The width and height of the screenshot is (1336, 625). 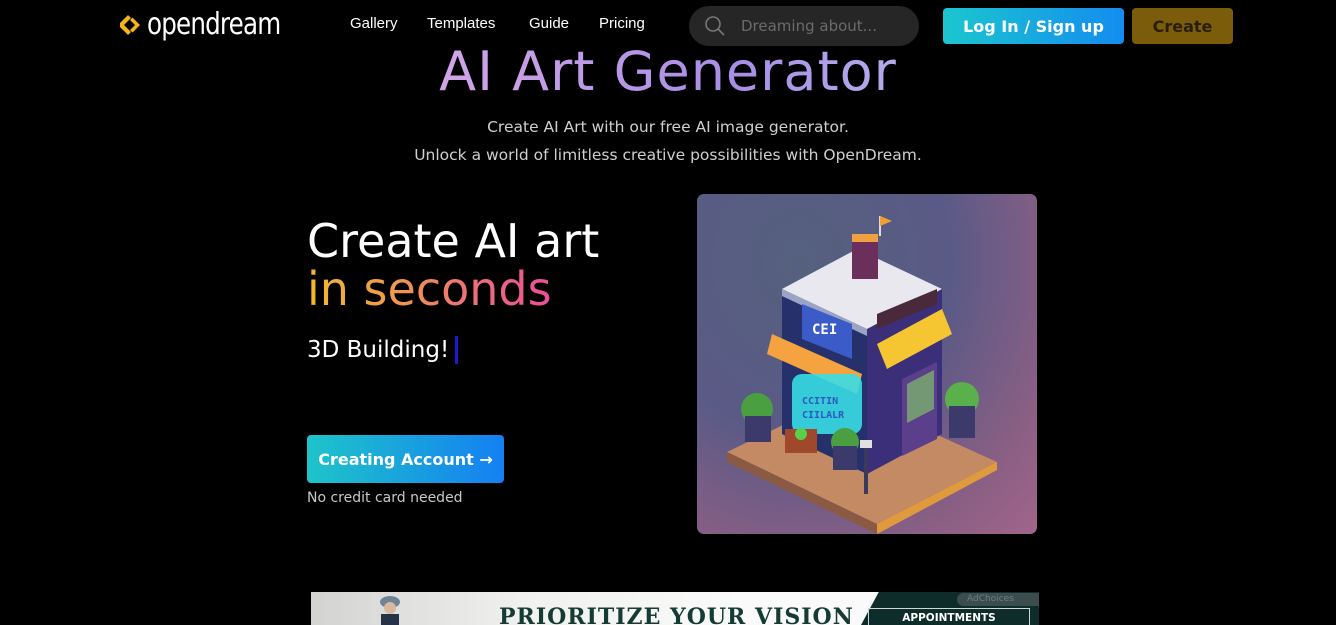 I want to click on brand-name: opendream, so click(x=214, y=24).